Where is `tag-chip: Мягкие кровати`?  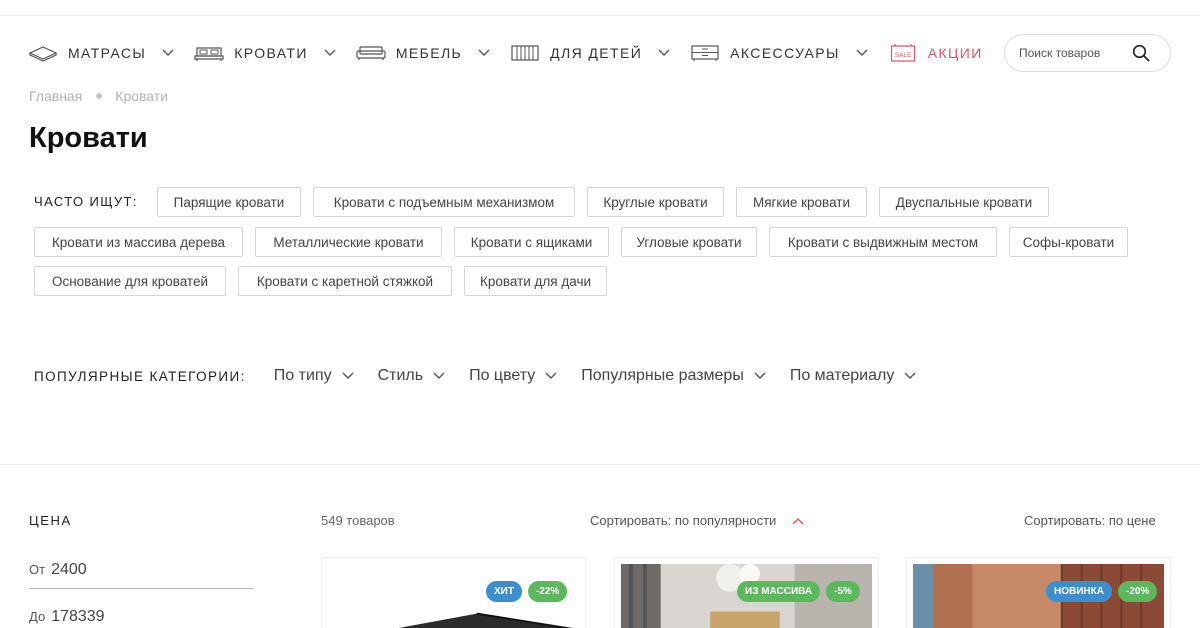 tag-chip: Мягкие кровати is located at coordinates (801, 202).